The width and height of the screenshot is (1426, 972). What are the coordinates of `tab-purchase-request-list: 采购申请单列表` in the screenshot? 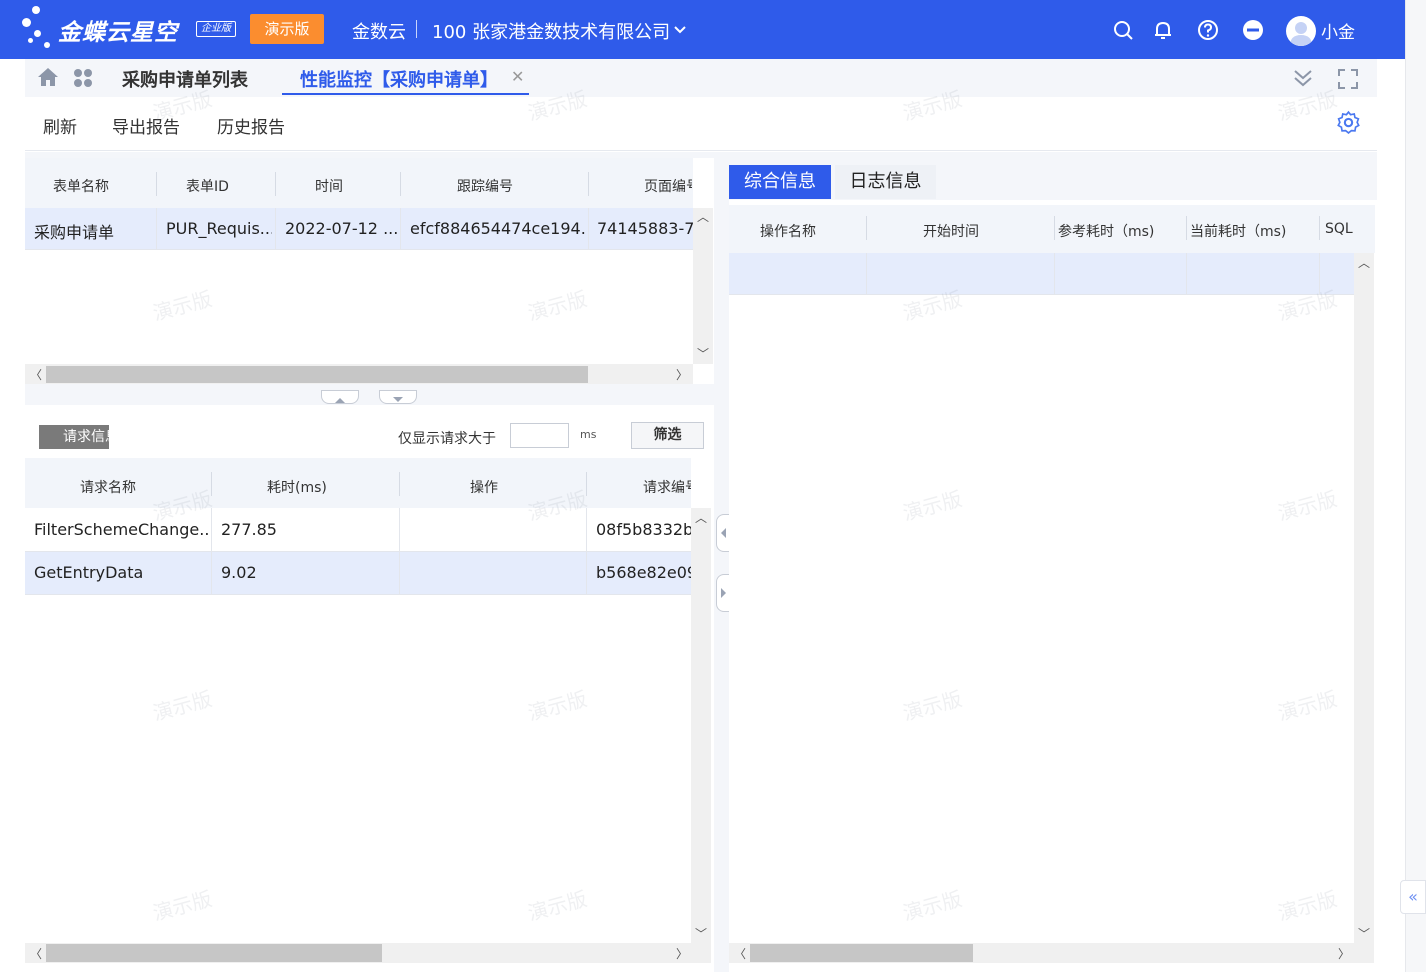 It's located at (185, 79).